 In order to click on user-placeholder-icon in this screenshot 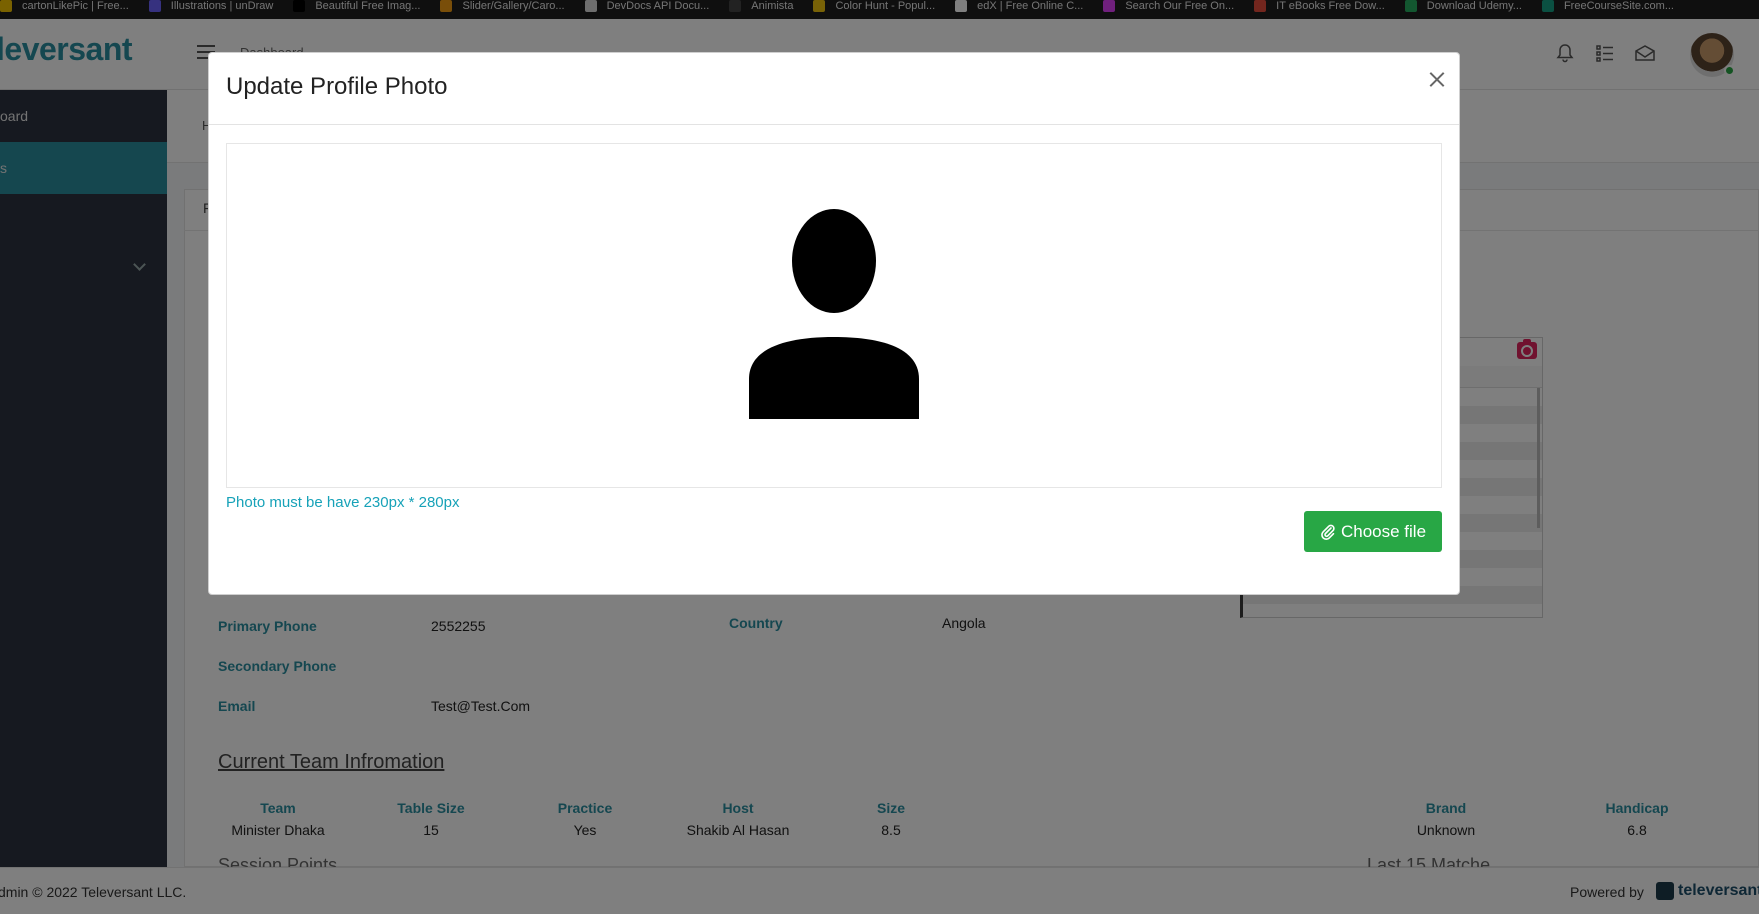, I will do `click(834, 314)`.